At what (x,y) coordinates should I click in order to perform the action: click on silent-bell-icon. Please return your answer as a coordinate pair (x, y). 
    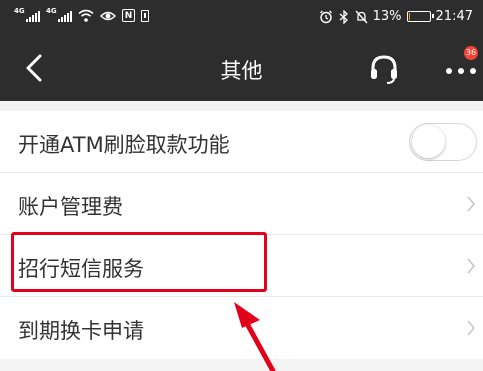
    Looking at the image, I should click on (361, 16).